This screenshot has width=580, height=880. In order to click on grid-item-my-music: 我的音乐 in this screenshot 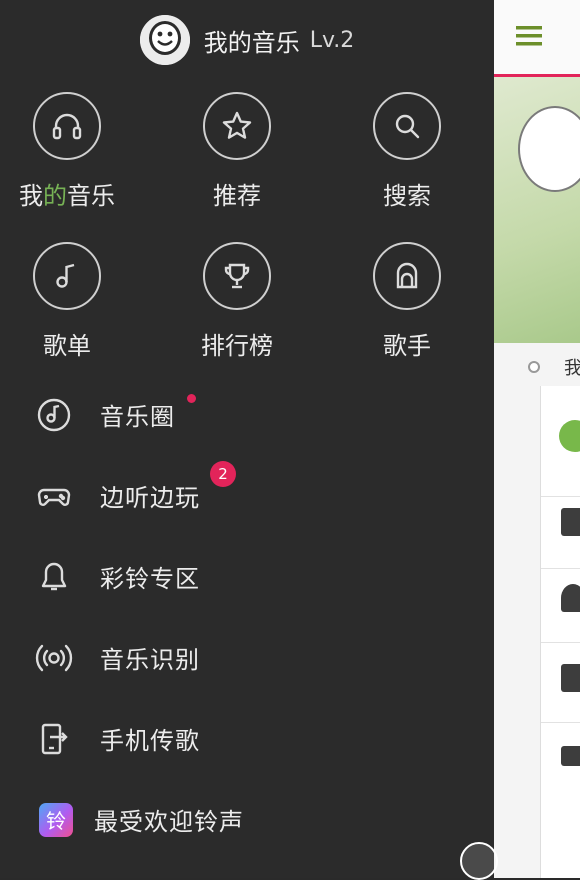, I will do `click(68, 151)`.